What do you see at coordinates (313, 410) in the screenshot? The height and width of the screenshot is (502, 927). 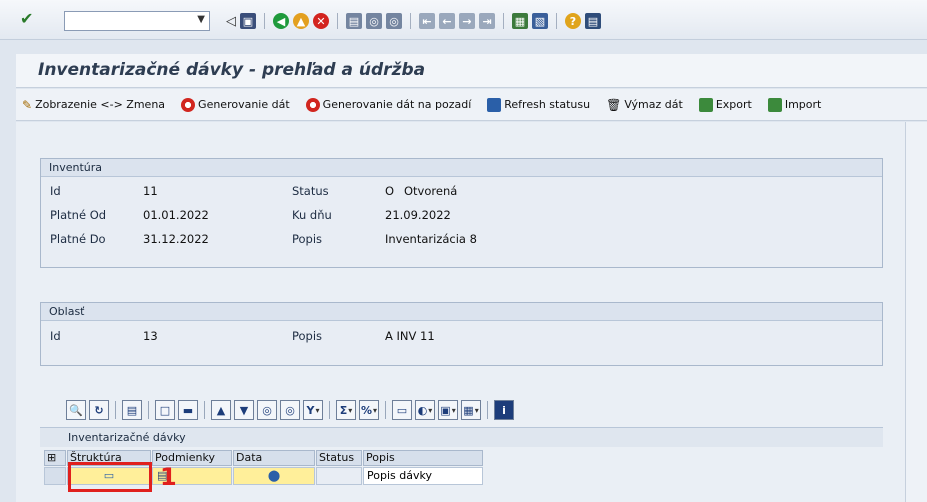 I see `filter-icon: Y` at bounding box center [313, 410].